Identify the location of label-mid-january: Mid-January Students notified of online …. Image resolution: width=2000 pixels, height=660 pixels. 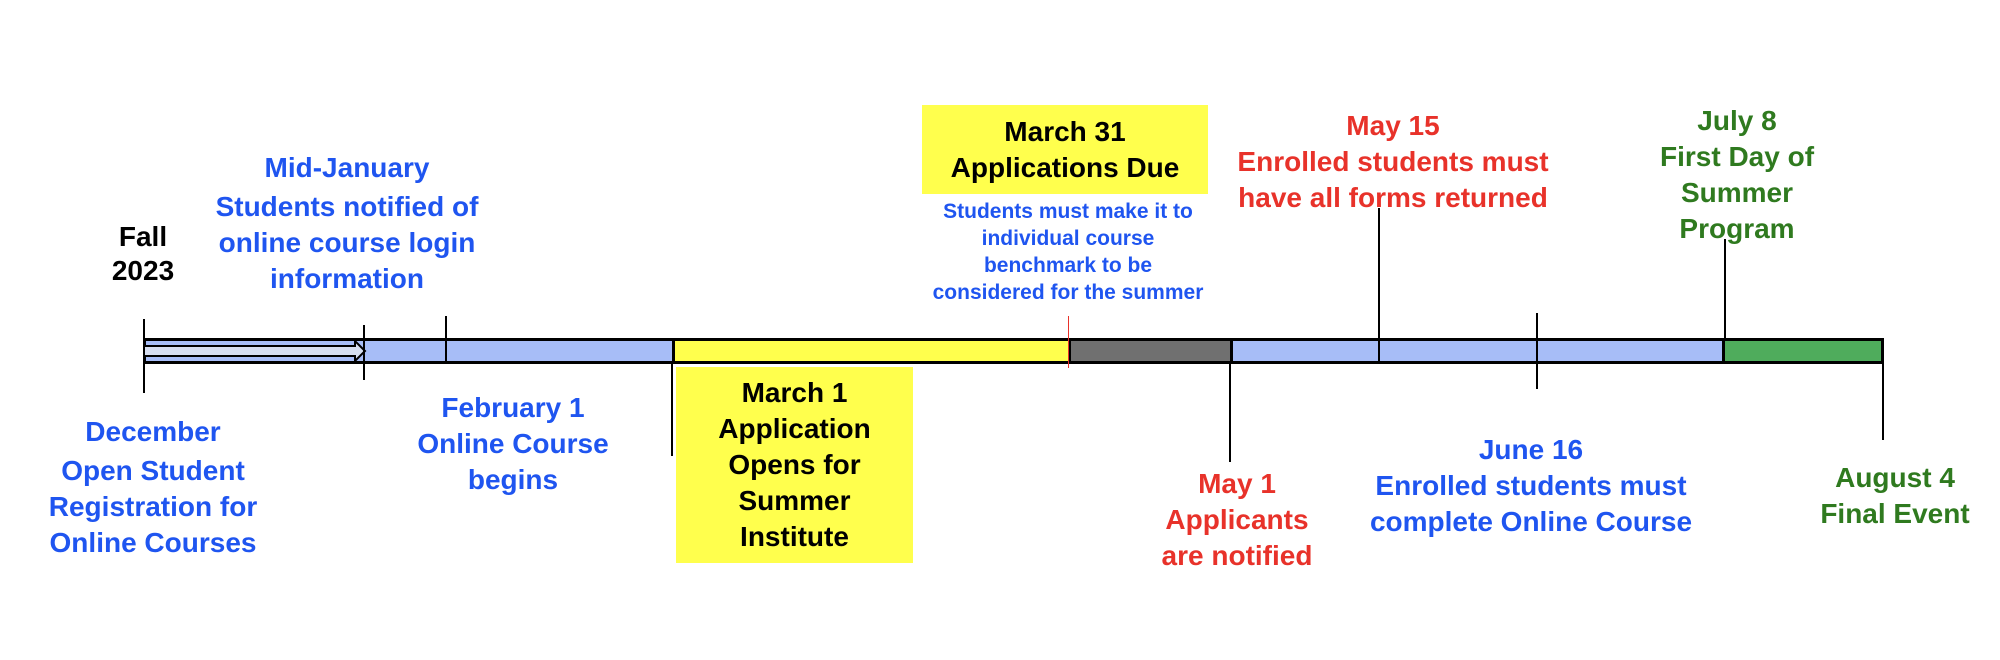
(347, 223).